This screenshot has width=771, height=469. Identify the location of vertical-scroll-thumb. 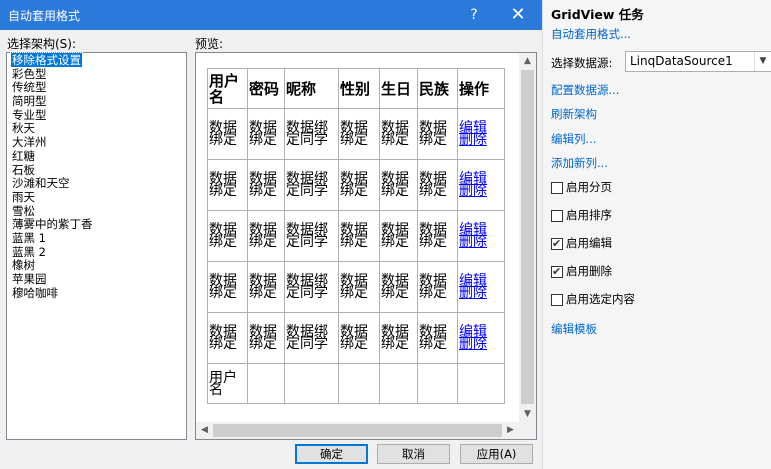
(527, 237).